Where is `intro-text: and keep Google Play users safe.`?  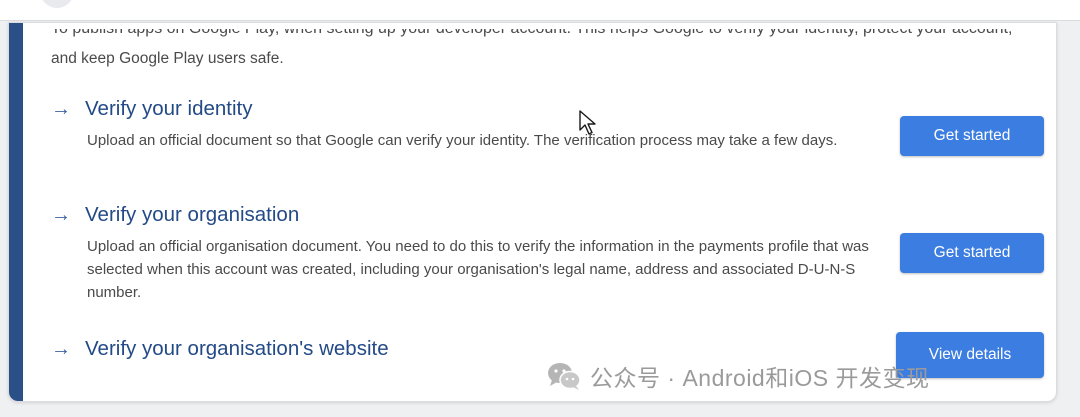
intro-text: and keep Google Play users safe. is located at coordinates (167, 58).